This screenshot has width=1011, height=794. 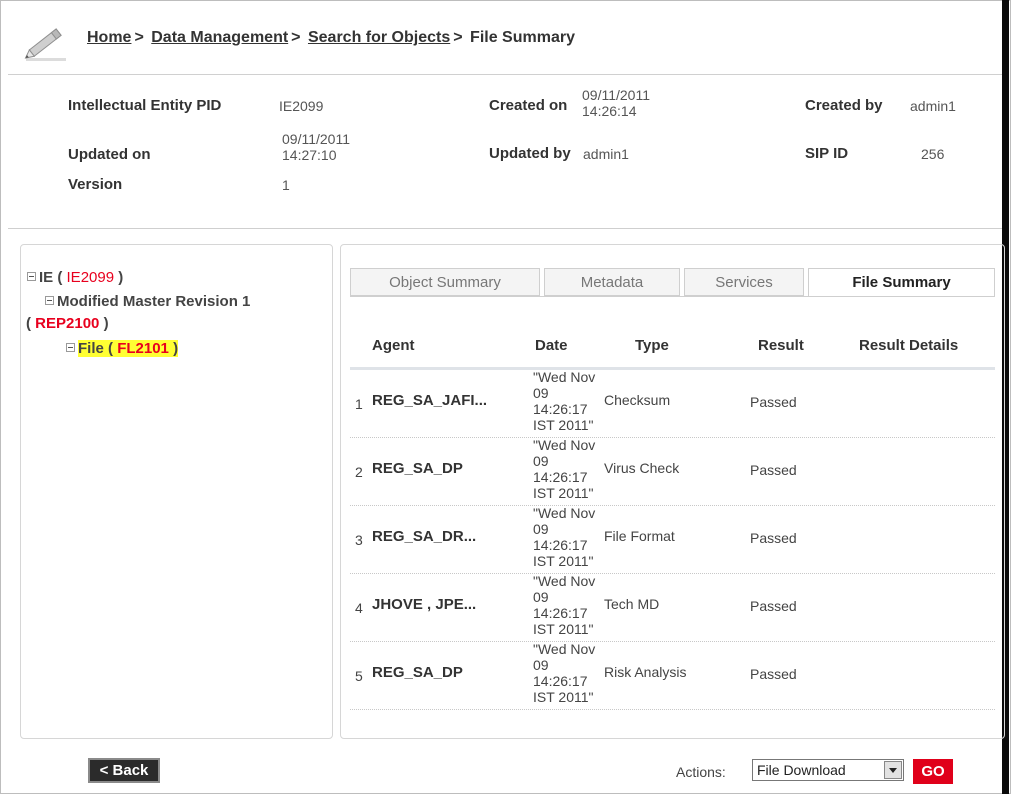 I want to click on column-header-date: Date, so click(x=551, y=345).